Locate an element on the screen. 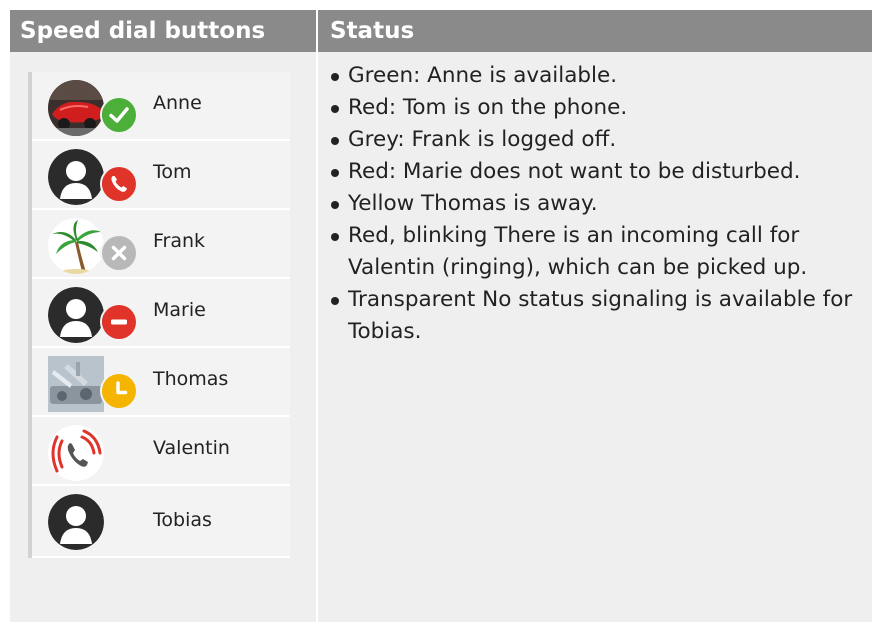 This screenshot has width=872, height=622. phone-icon is located at coordinates (119, 184).